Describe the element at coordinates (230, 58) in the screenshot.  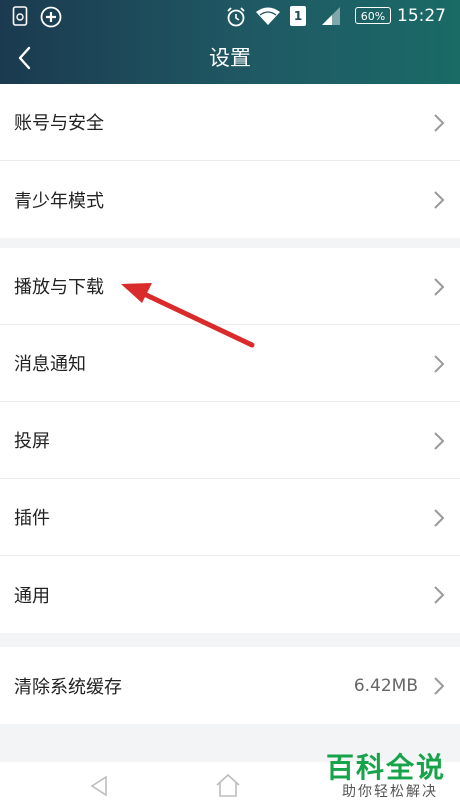
I see `page-title: 设置` at that location.